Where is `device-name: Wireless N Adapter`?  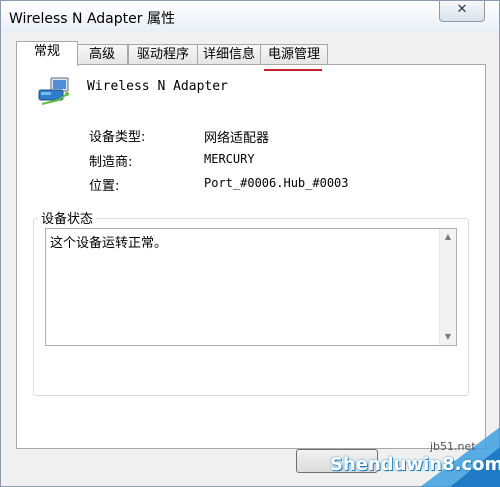
device-name: Wireless N Adapter is located at coordinates (157, 86).